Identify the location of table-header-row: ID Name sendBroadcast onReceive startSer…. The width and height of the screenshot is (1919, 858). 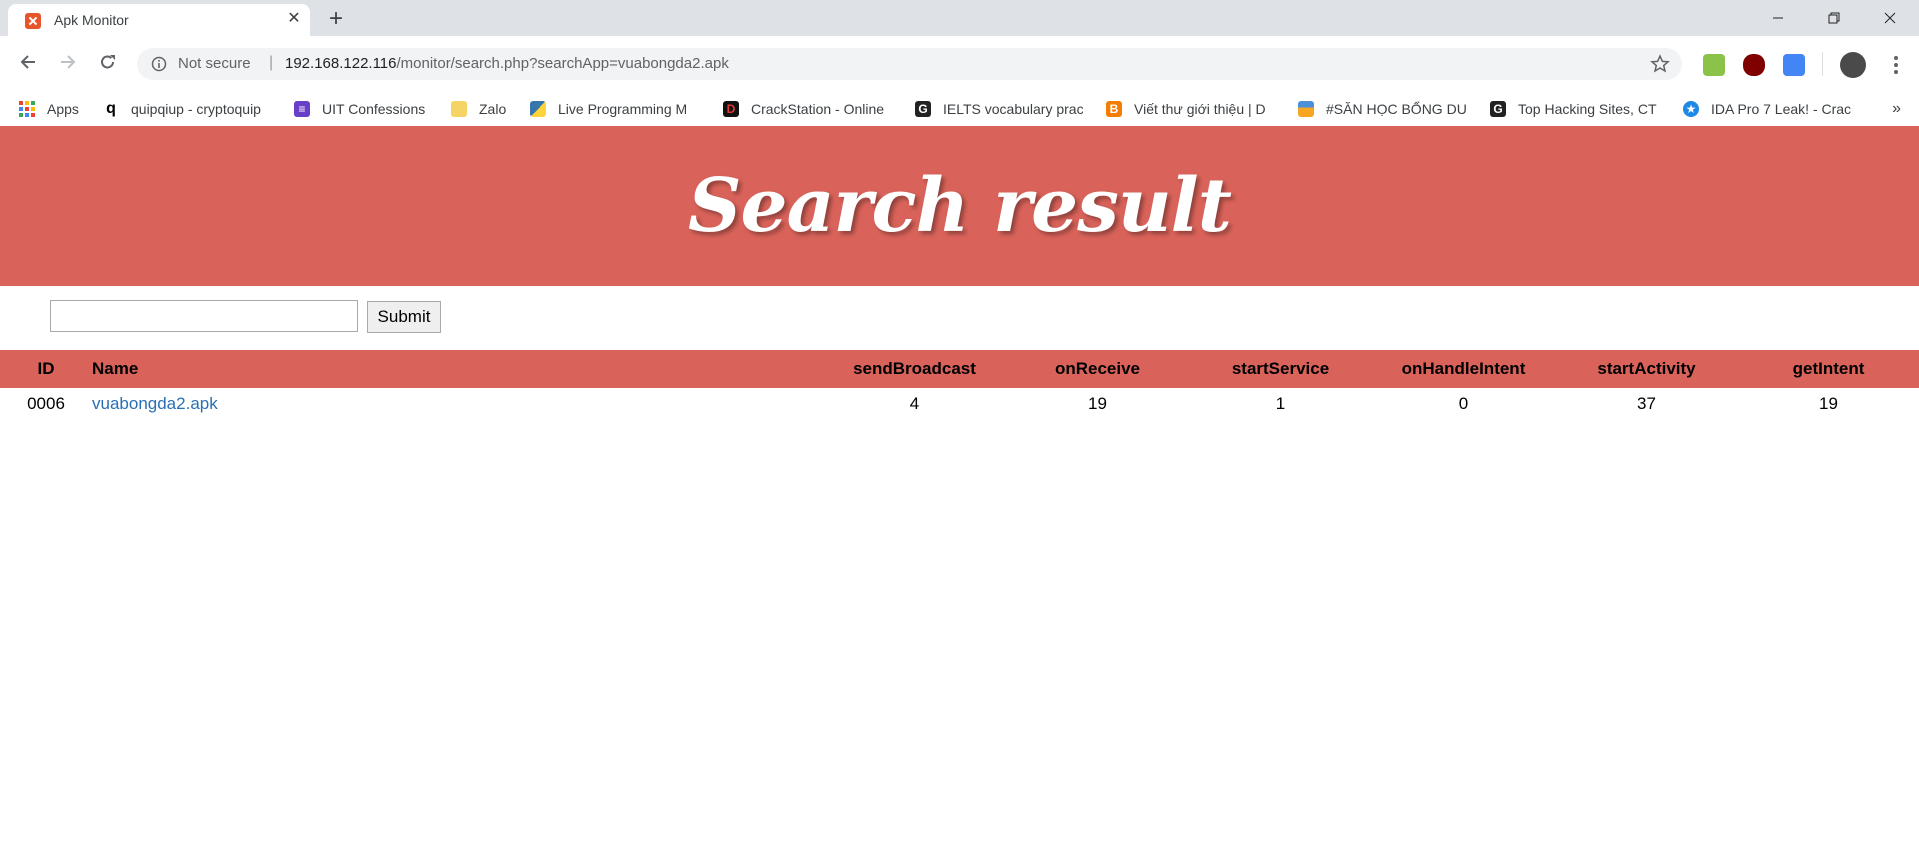
(959, 369).